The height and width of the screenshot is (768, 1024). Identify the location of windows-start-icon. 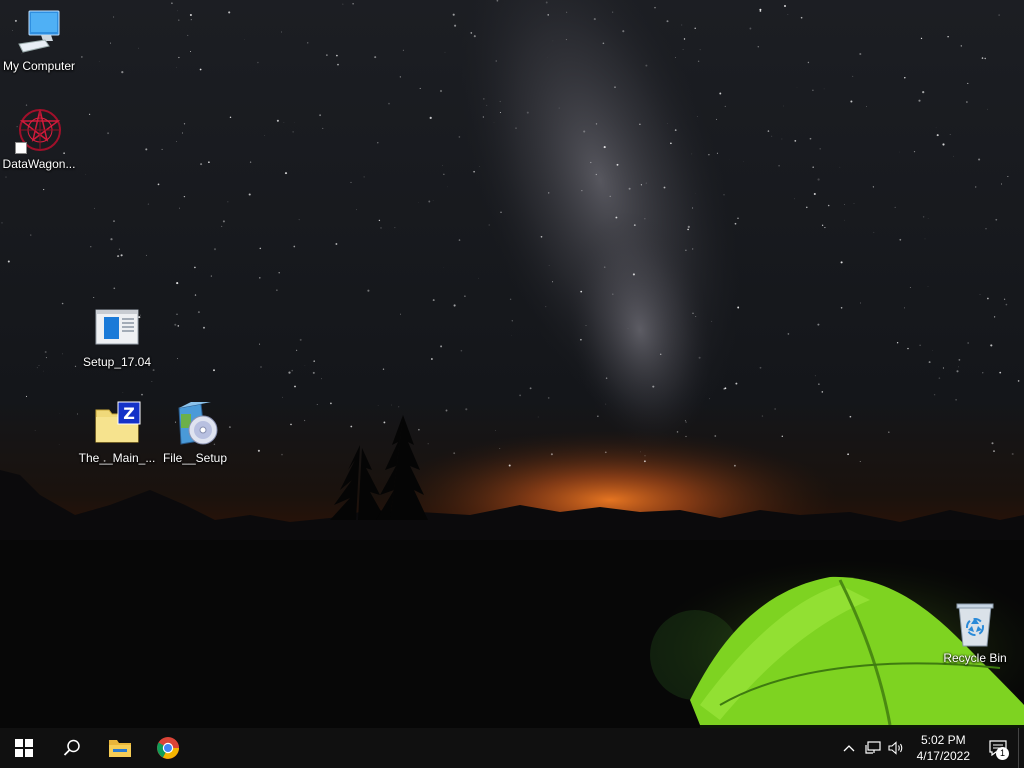
(24, 748).